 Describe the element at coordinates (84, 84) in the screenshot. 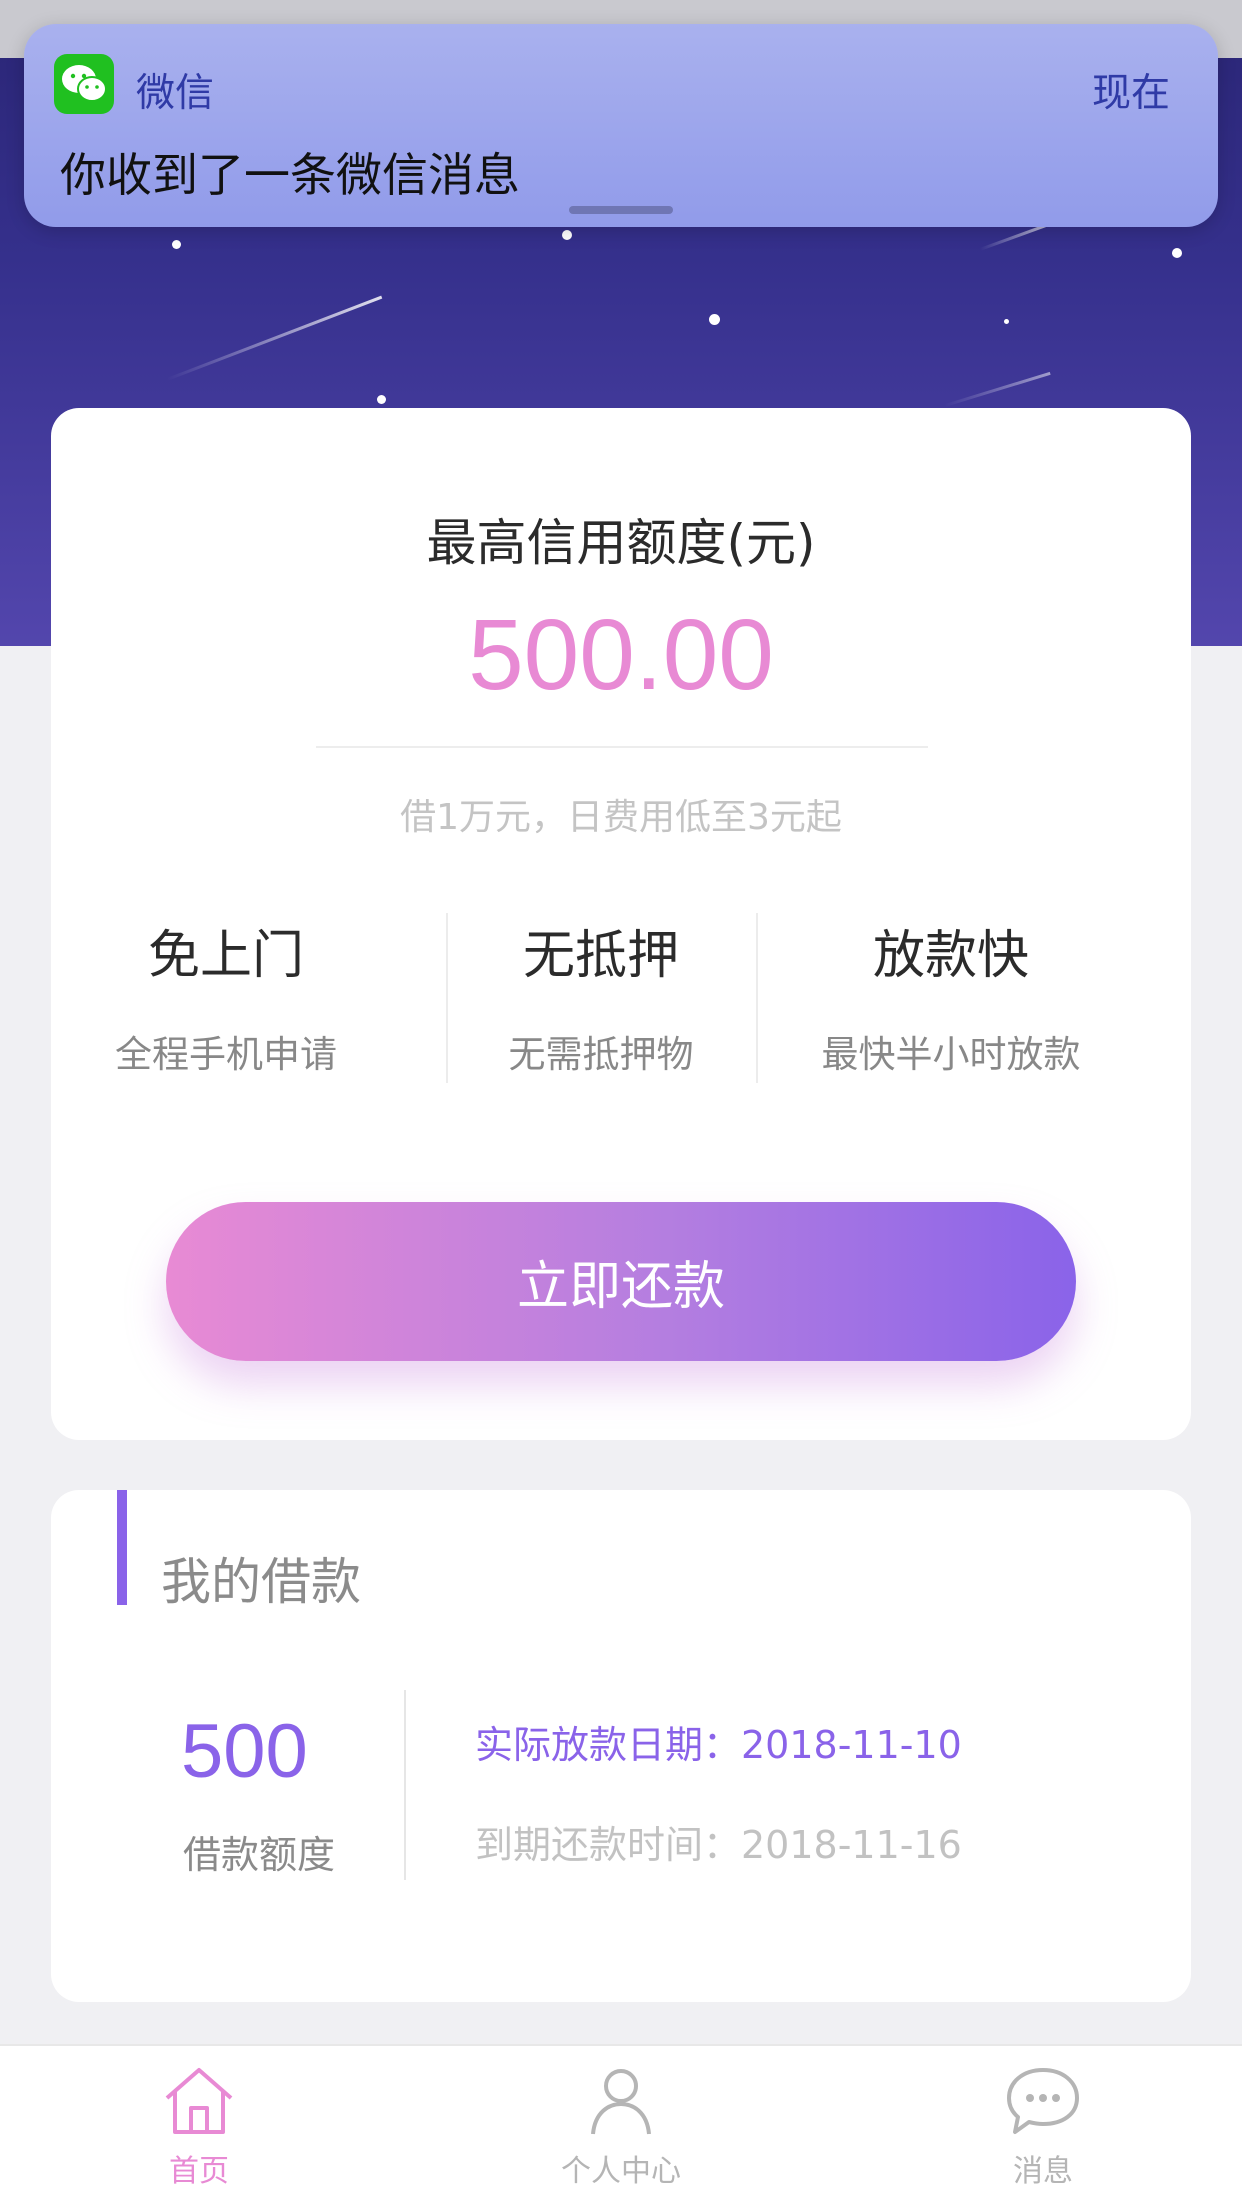

I see `wechat-icon` at that location.